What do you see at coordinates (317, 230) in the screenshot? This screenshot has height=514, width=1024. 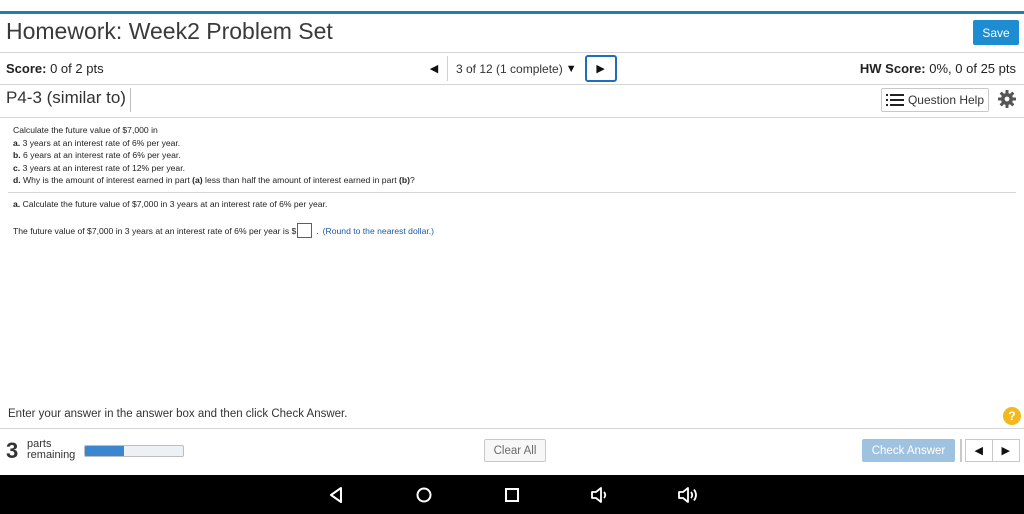 I see `answer-suffix: .` at bounding box center [317, 230].